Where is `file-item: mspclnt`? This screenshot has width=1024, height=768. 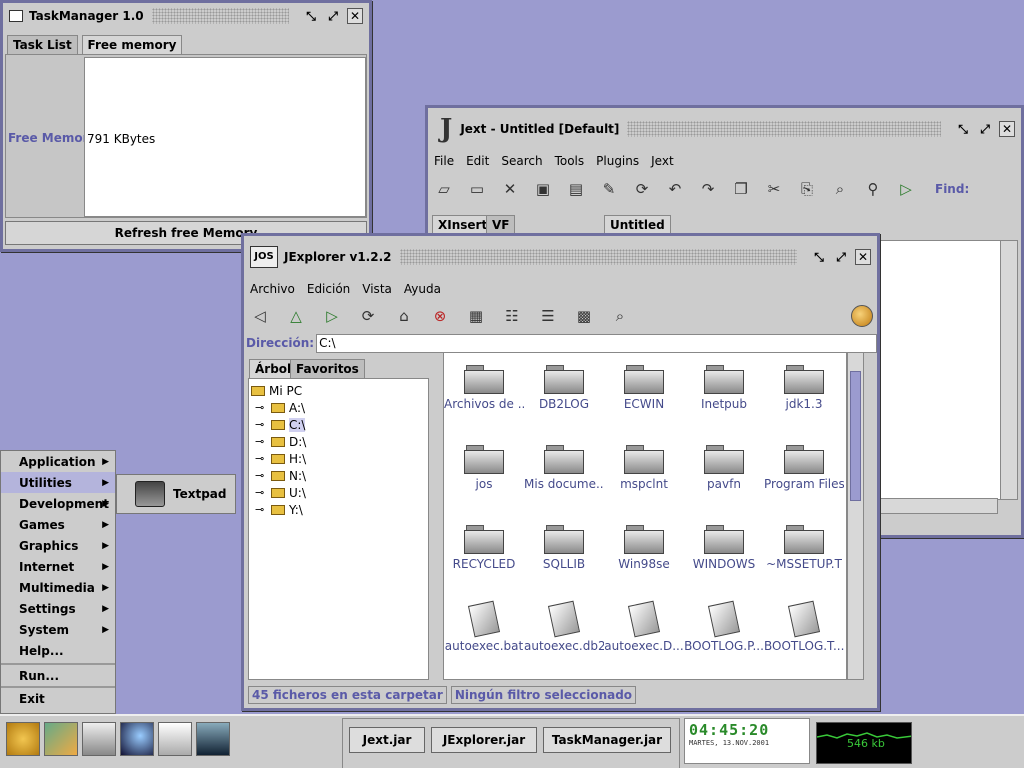 file-item: mspclnt is located at coordinates (644, 483).